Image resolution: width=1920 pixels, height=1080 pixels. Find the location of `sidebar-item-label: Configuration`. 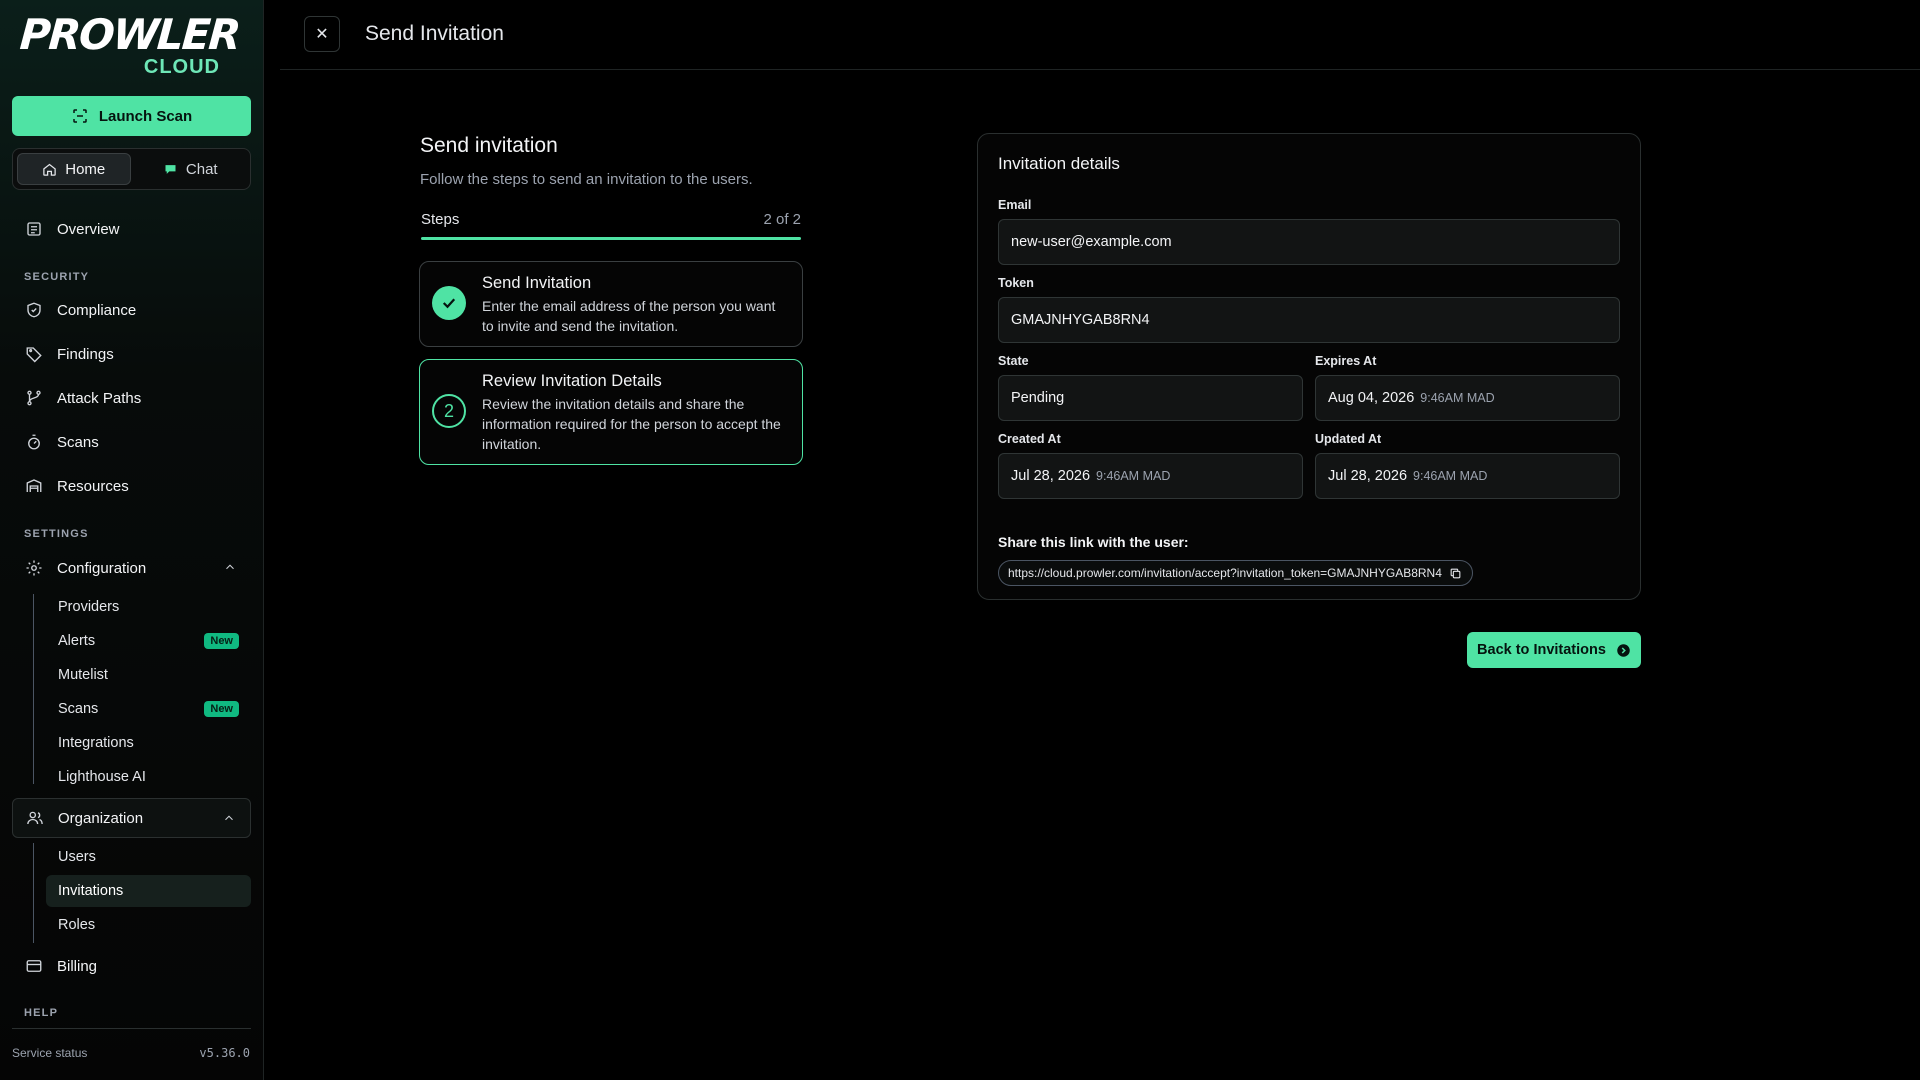

sidebar-item-label: Configuration is located at coordinates (102, 568).